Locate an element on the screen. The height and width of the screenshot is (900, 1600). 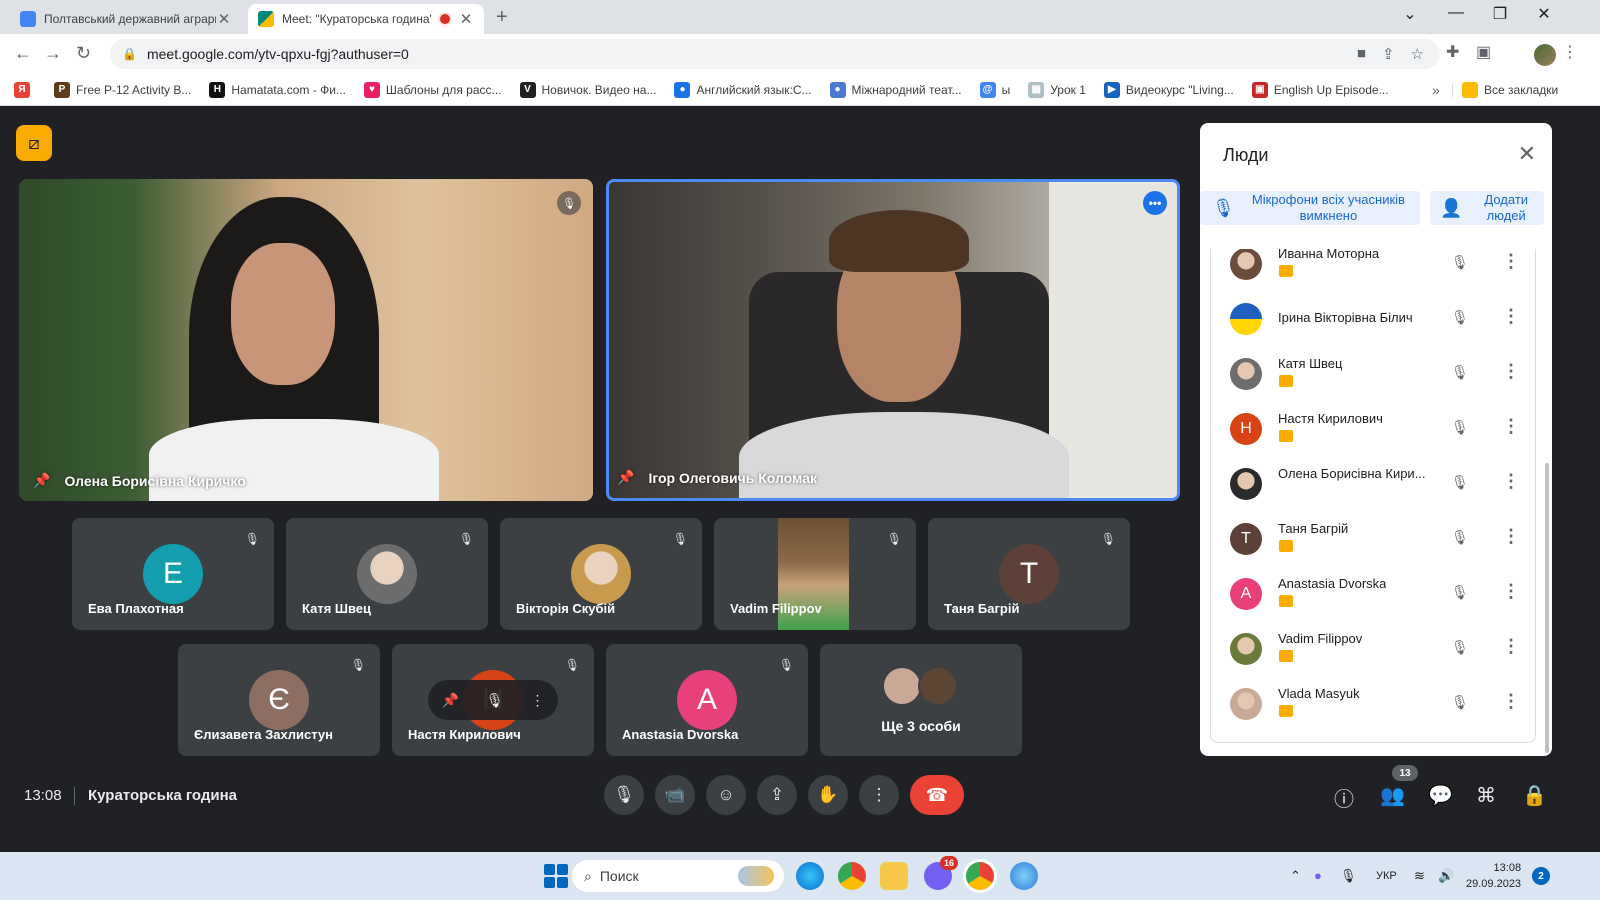
back-arrow-icon: ← is located at coordinates (23, 53).